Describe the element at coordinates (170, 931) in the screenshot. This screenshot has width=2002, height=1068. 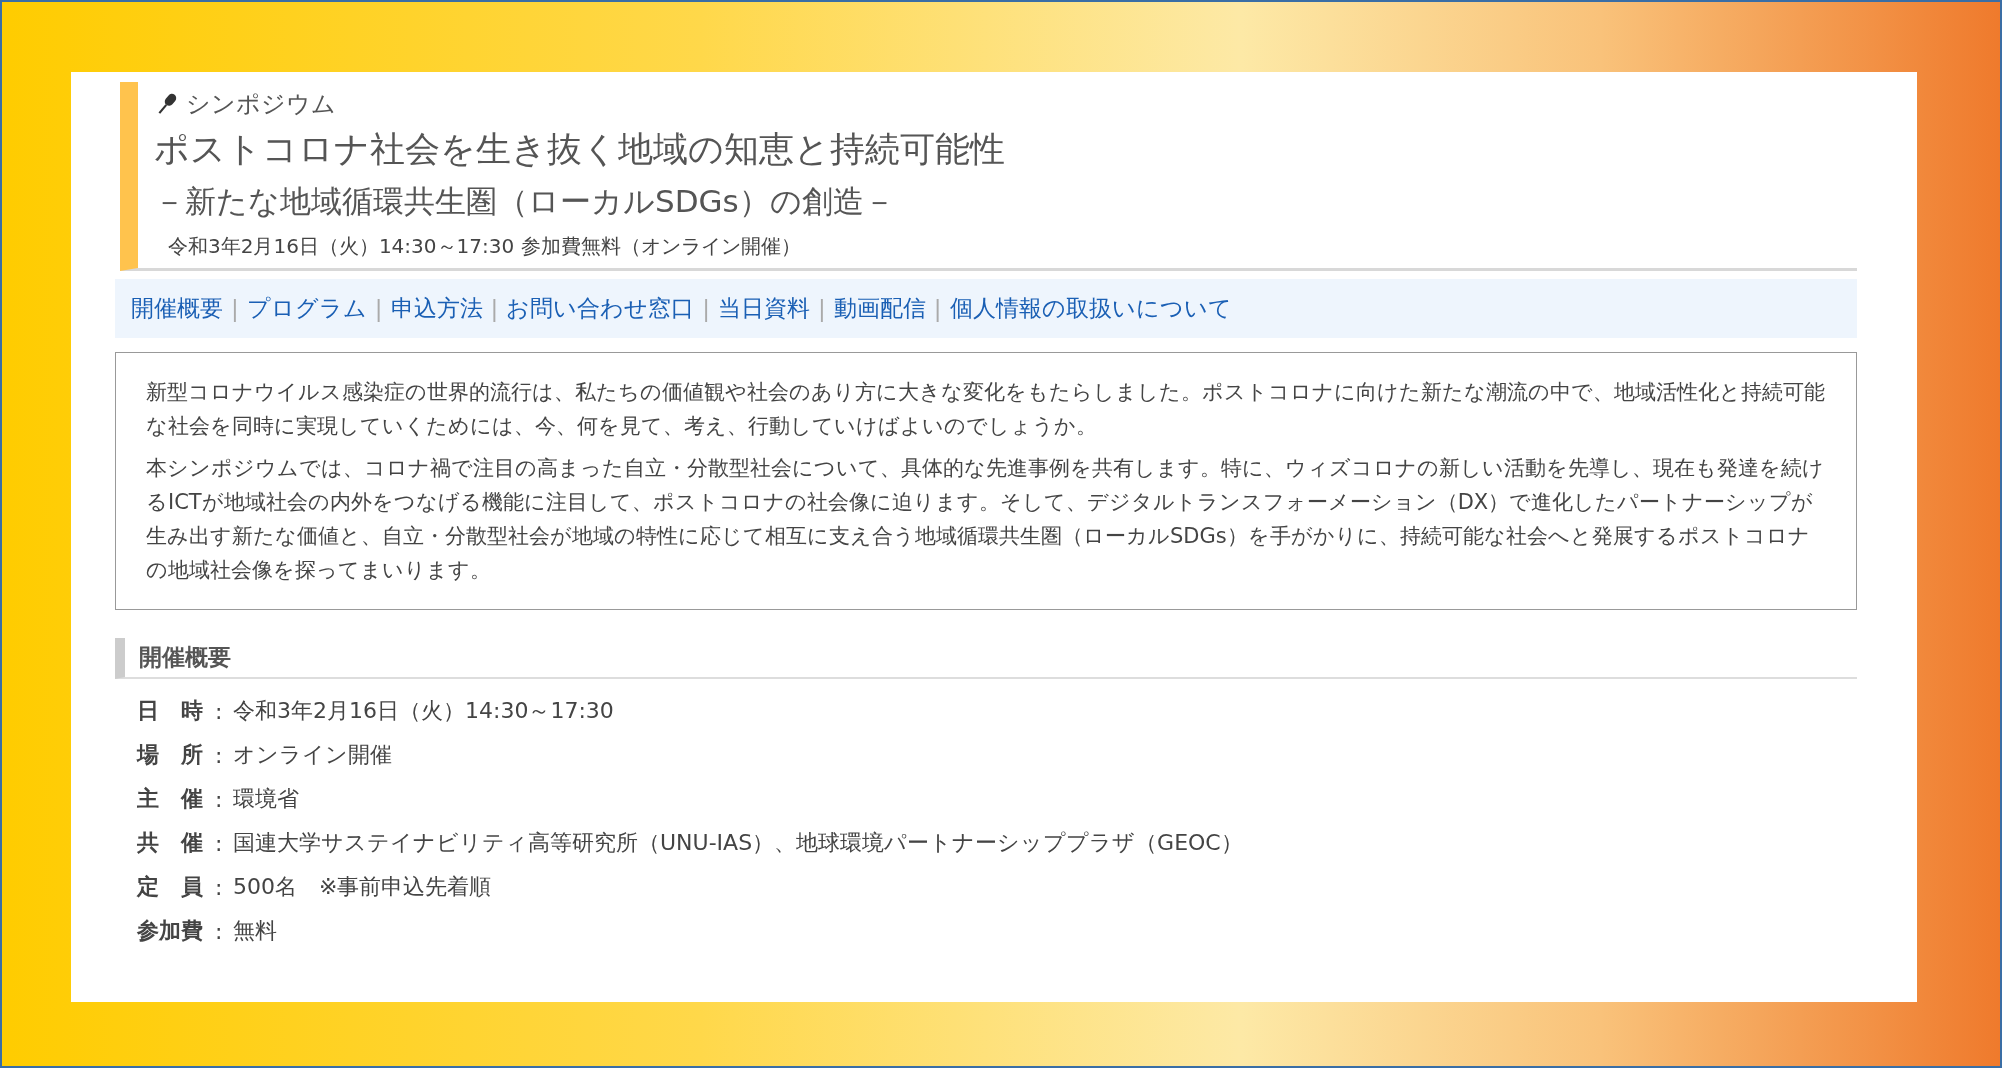
I see `detail-label: 参加費` at that location.